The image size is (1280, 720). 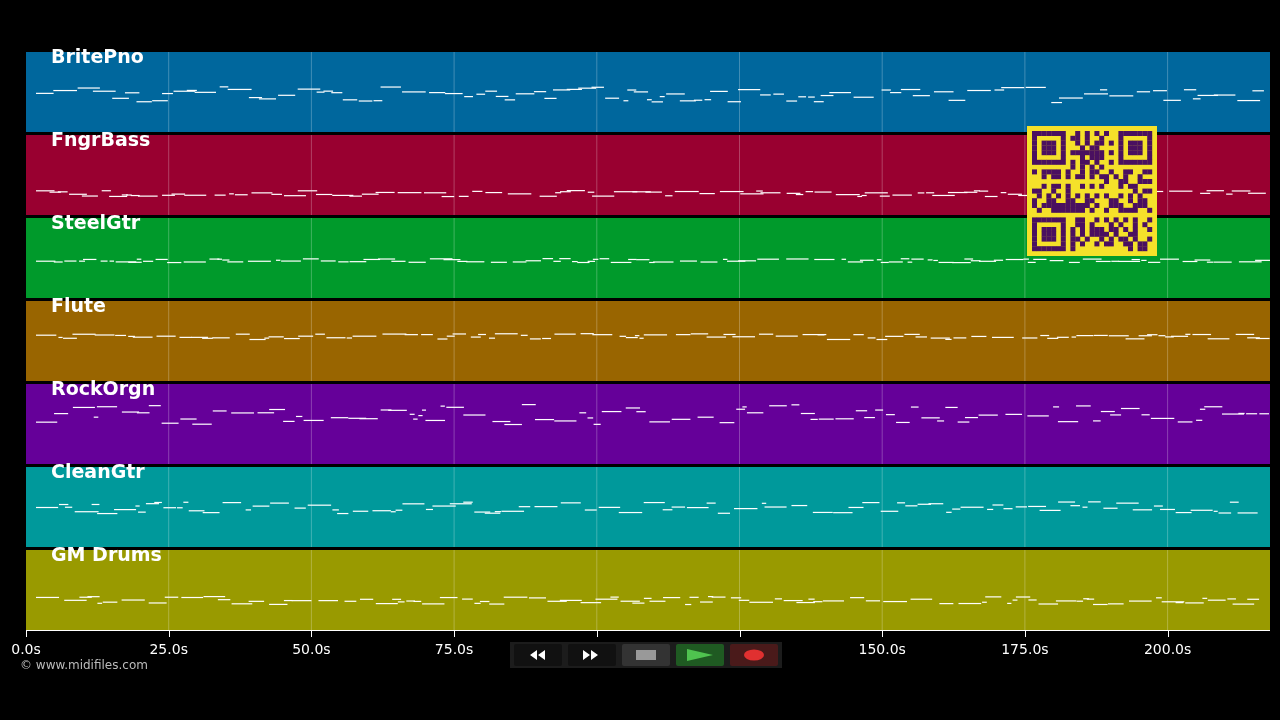 I want to click on tick-label: 175.0s, so click(x=1025, y=649).